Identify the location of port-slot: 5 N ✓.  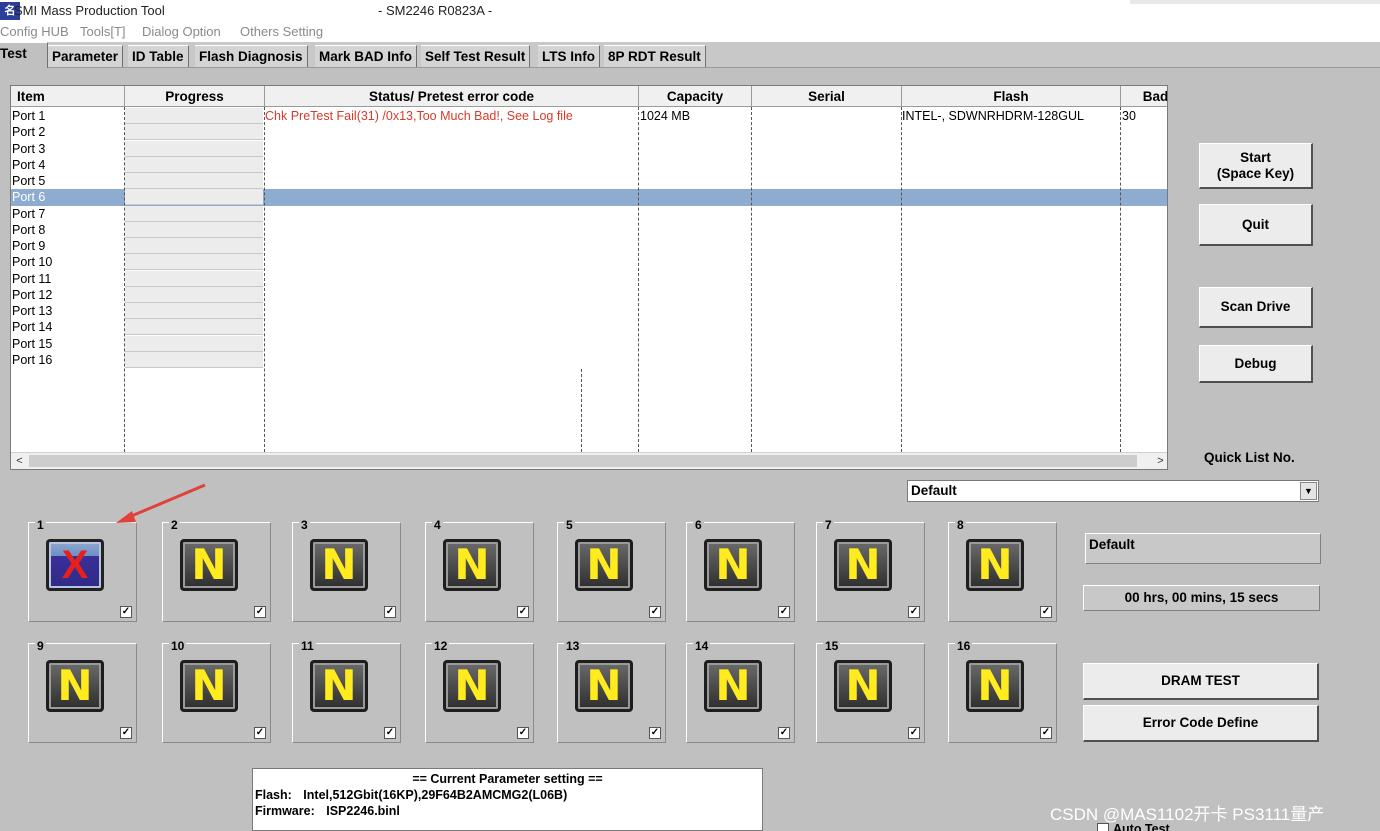
(611, 570).